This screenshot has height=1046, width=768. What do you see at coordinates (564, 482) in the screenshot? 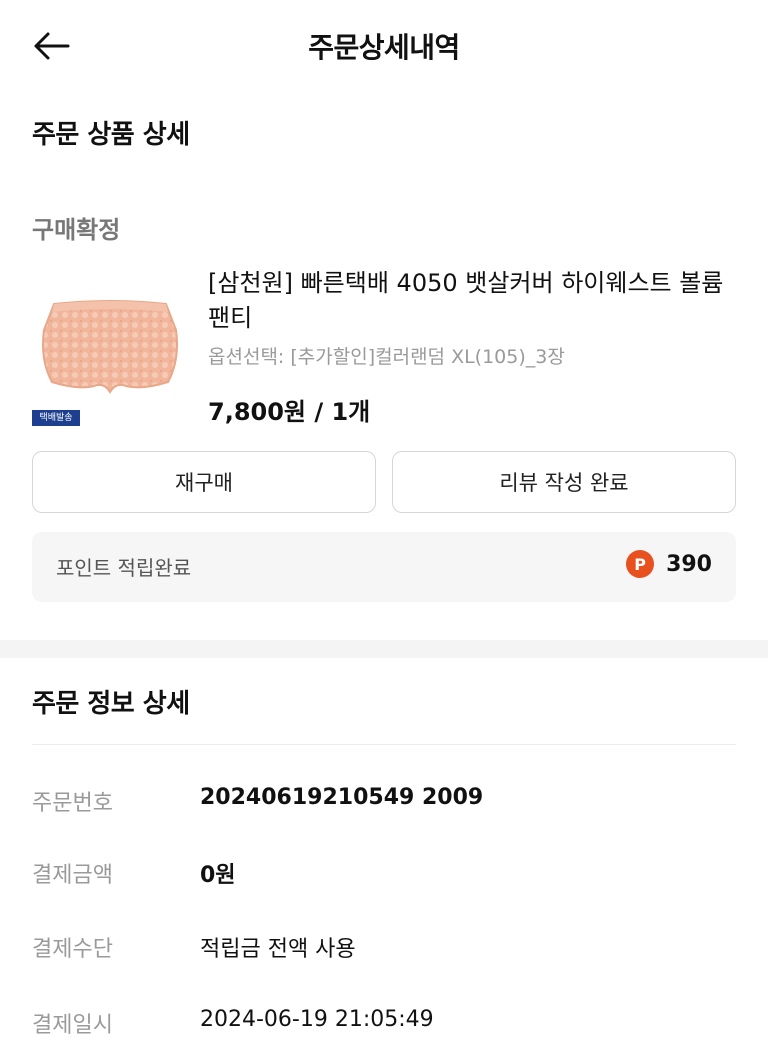
I see `review-complete-button: 리뷰 작성 완료` at bounding box center [564, 482].